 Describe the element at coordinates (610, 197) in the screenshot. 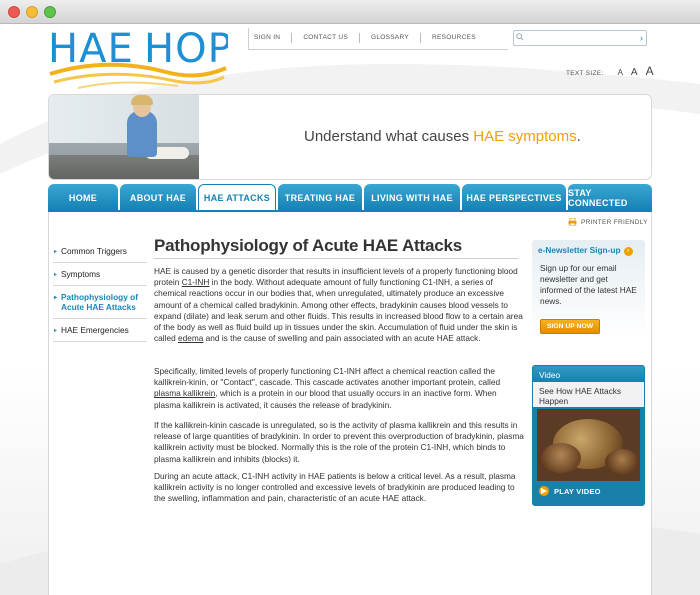

I see `nav-tab-stay-connected: STAY CONNECTED` at that location.